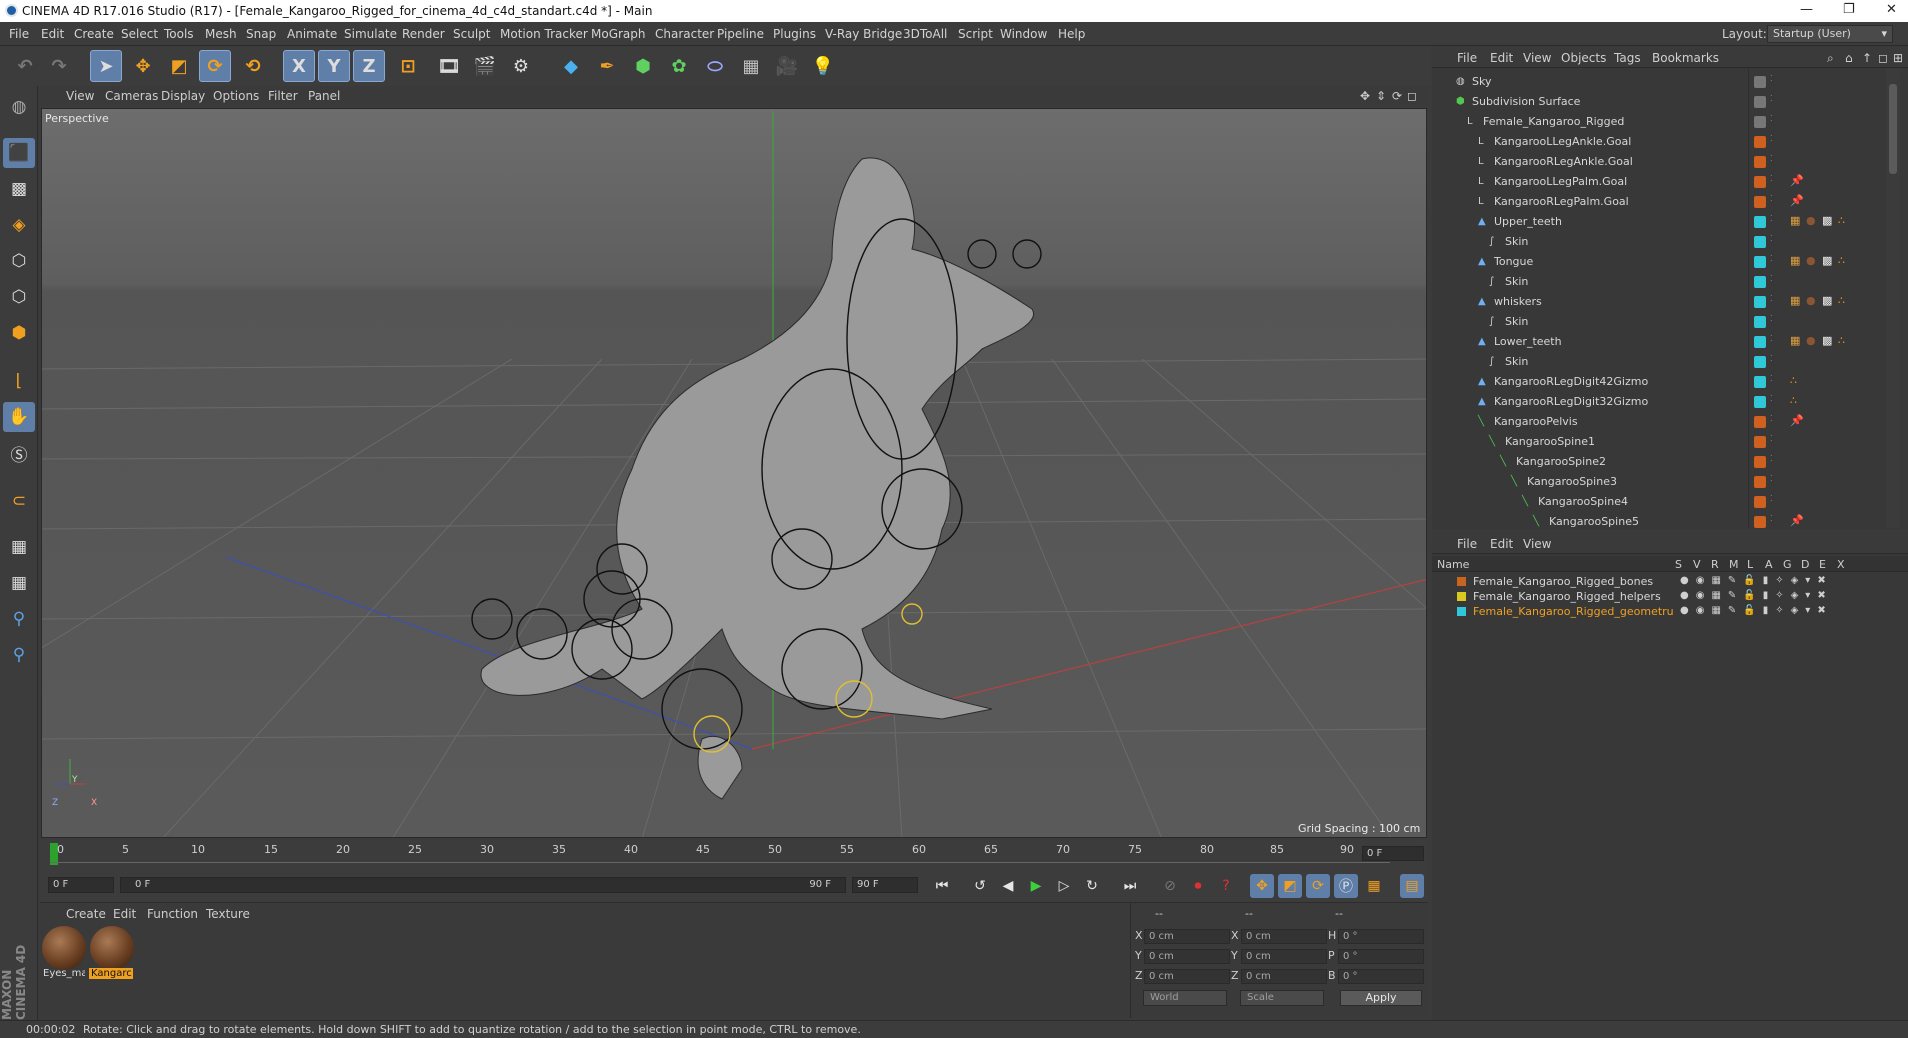 This screenshot has height=1038, width=1908. What do you see at coordinates (684, 34) in the screenshot?
I see `menu-character: Character` at bounding box center [684, 34].